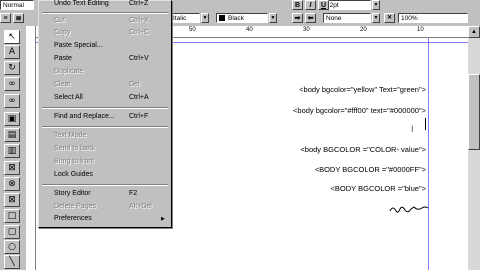 This screenshot has width=480, height=270. I want to click on tool-palette: ↖ A ↻ ∞ ∞ ▣ ▤ ▥ ⊠ ⊗ ⊠ □ ▢ ○ ╲, so click(12, 148).